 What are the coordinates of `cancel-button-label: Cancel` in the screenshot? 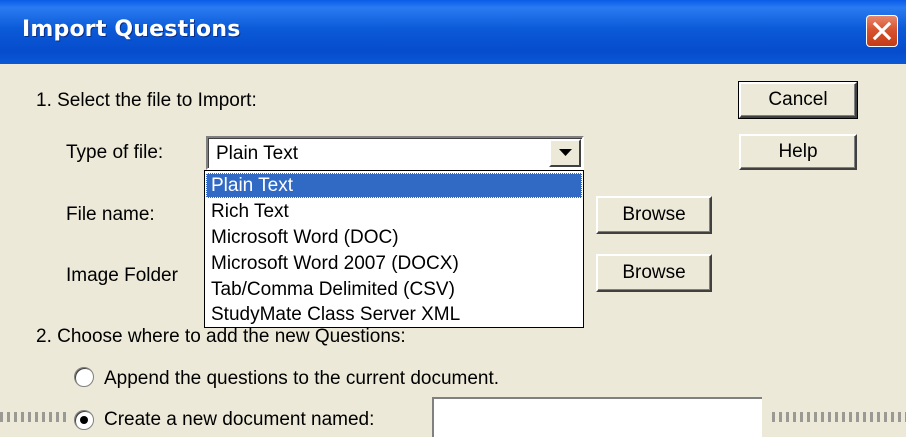 It's located at (798, 99).